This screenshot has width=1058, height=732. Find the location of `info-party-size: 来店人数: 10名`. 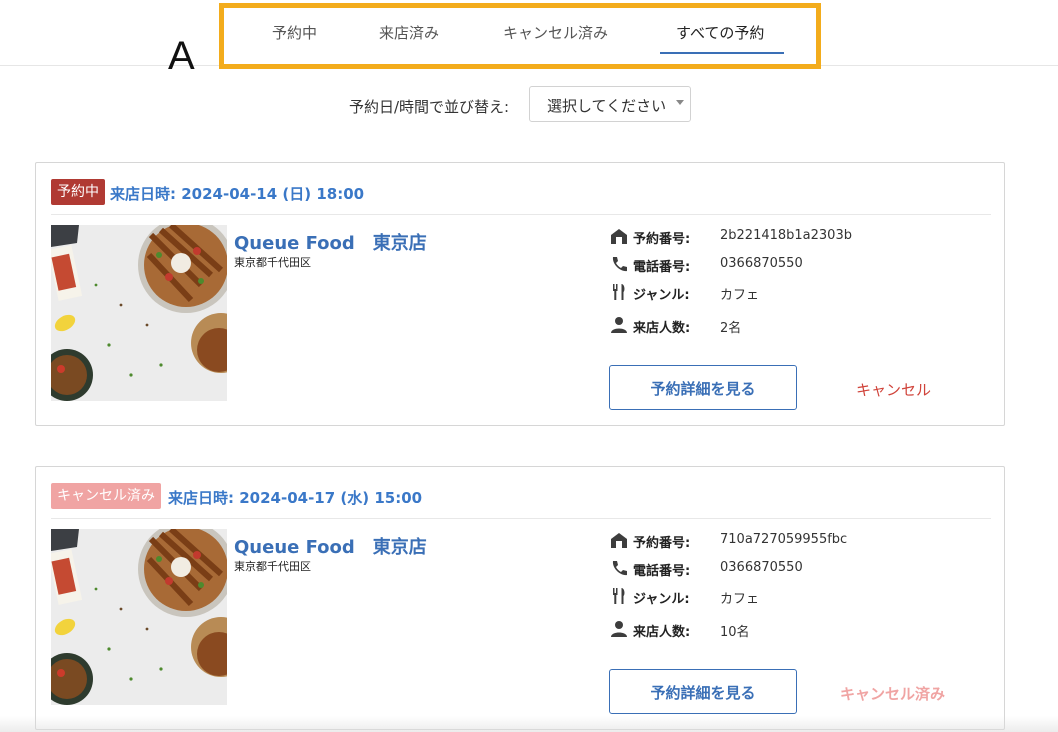

info-party-size: 来店人数: 10名 is located at coordinates (800, 629).